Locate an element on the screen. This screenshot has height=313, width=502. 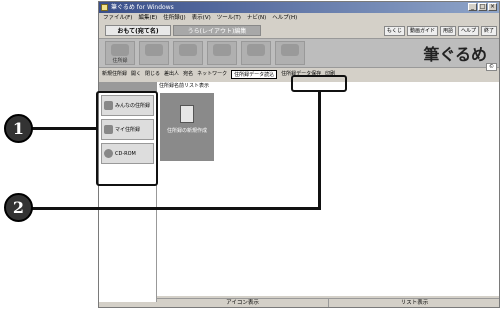
toolbar-button-addressbook: 住所録 is located at coordinates (120, 53).